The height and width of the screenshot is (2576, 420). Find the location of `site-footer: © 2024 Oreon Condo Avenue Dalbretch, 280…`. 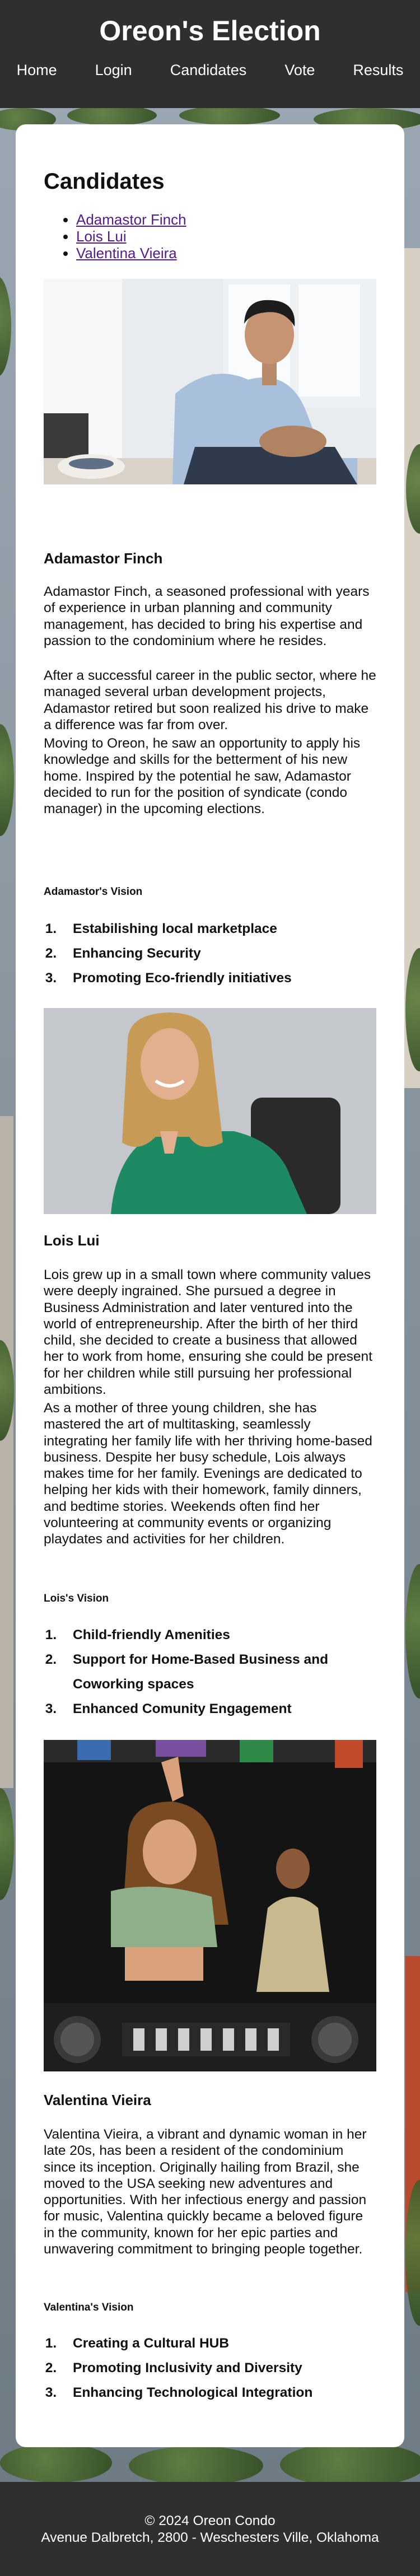

site-footer: © 2024 Oreon Condo Avenue Dalbretch, 280… is located at coordinates (210, 2529).